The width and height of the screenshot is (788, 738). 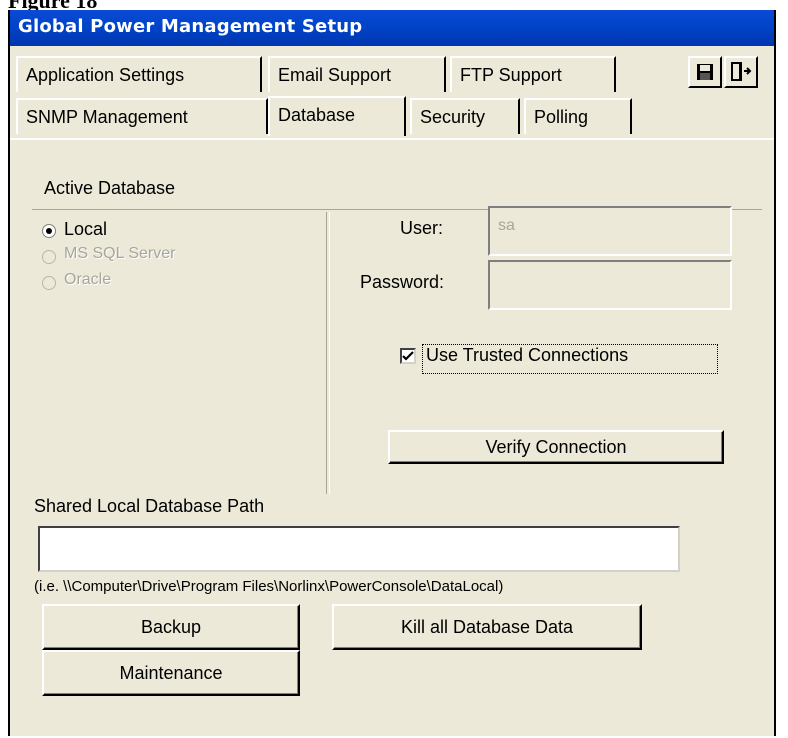 I want to click on trusted-connections-checkbox, so click(x=408, y=356).